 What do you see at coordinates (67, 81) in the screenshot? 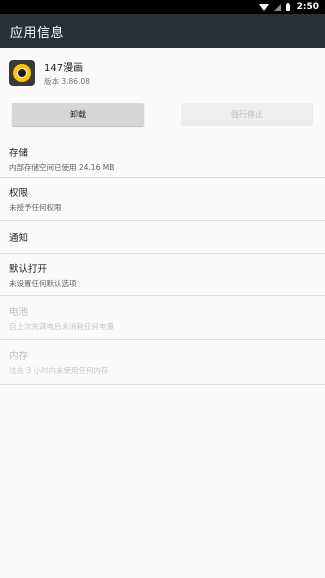
I see `app-version: 版本 3.86.08` at bounding box center [67, 81].